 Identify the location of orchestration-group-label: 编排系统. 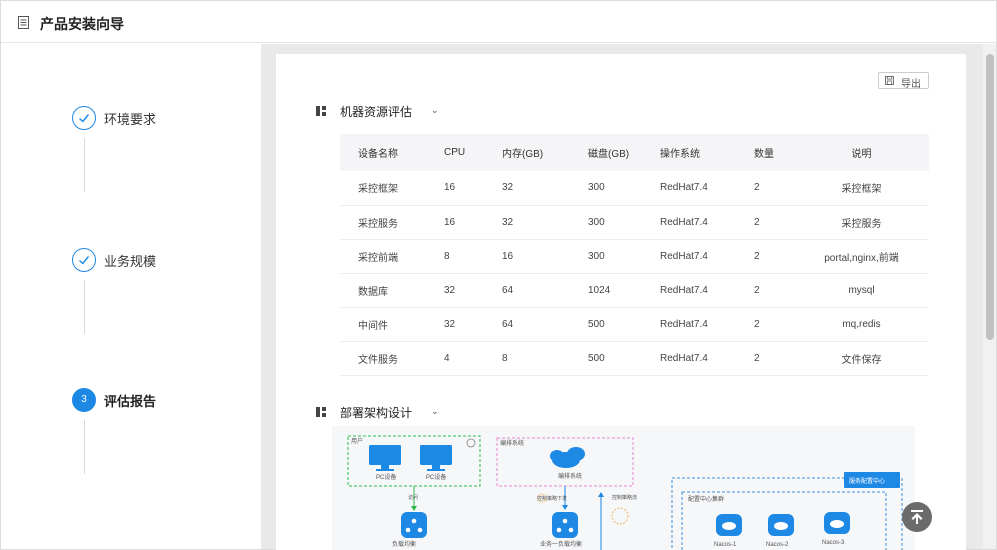
(512, 443).